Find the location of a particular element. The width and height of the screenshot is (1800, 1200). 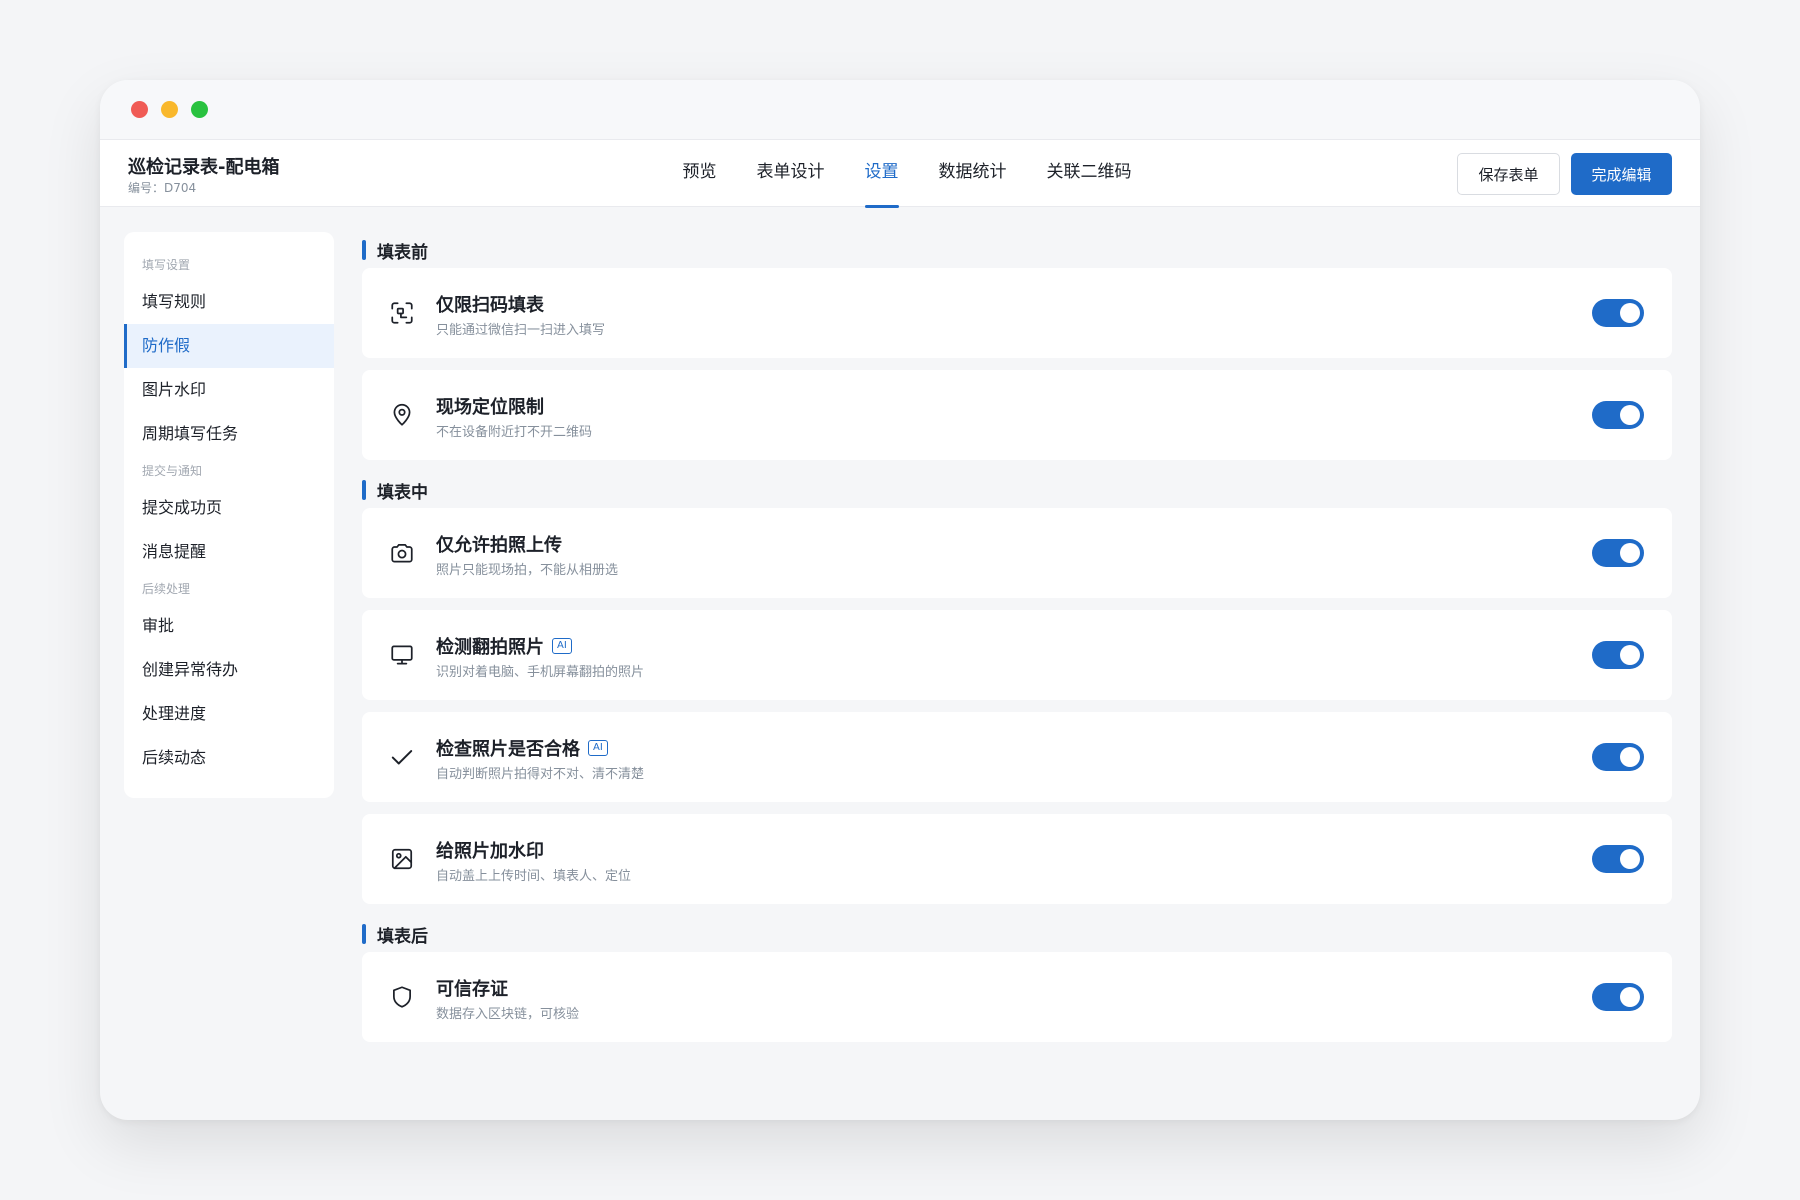

setting-title: 仅限扫码填表 is located at coordinates (490, 305).